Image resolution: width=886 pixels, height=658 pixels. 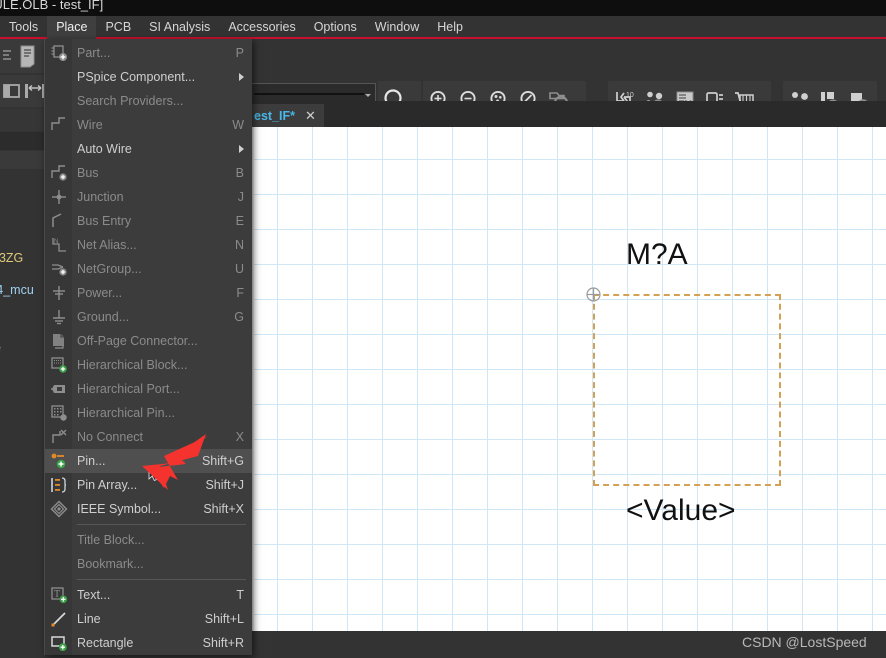 I want to click on menu-item-label: Wire, so click(x=90, y=125).